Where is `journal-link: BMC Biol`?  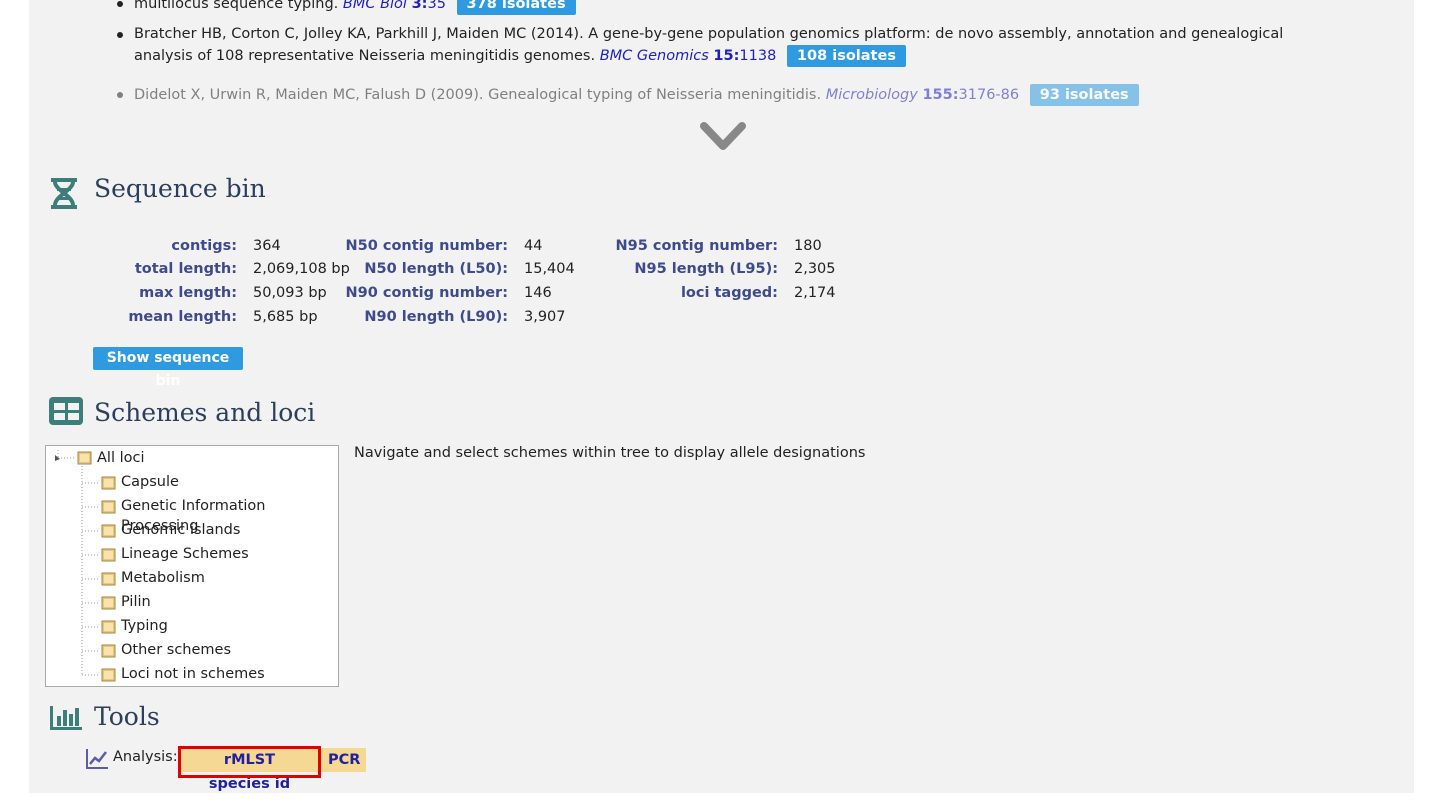 journal-link: BMC Biol is located at coordinates (375, 6).